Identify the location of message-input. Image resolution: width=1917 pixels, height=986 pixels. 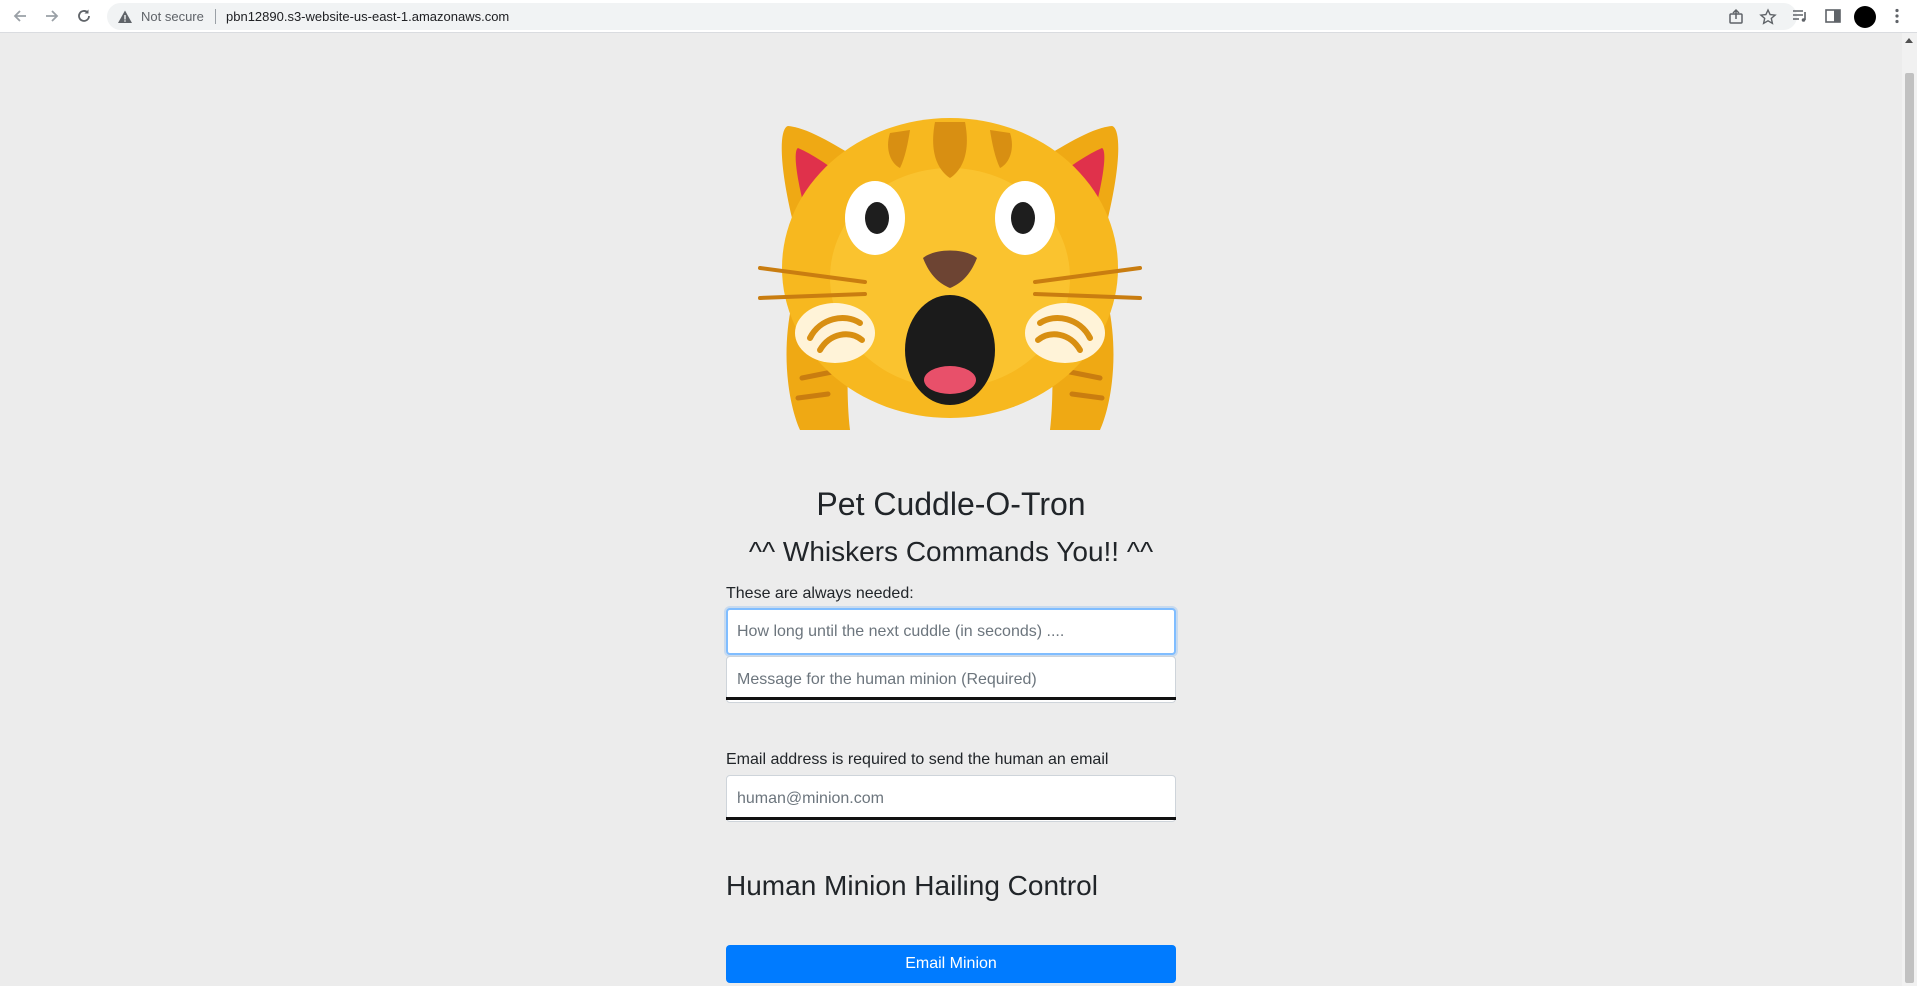
(951, 679).